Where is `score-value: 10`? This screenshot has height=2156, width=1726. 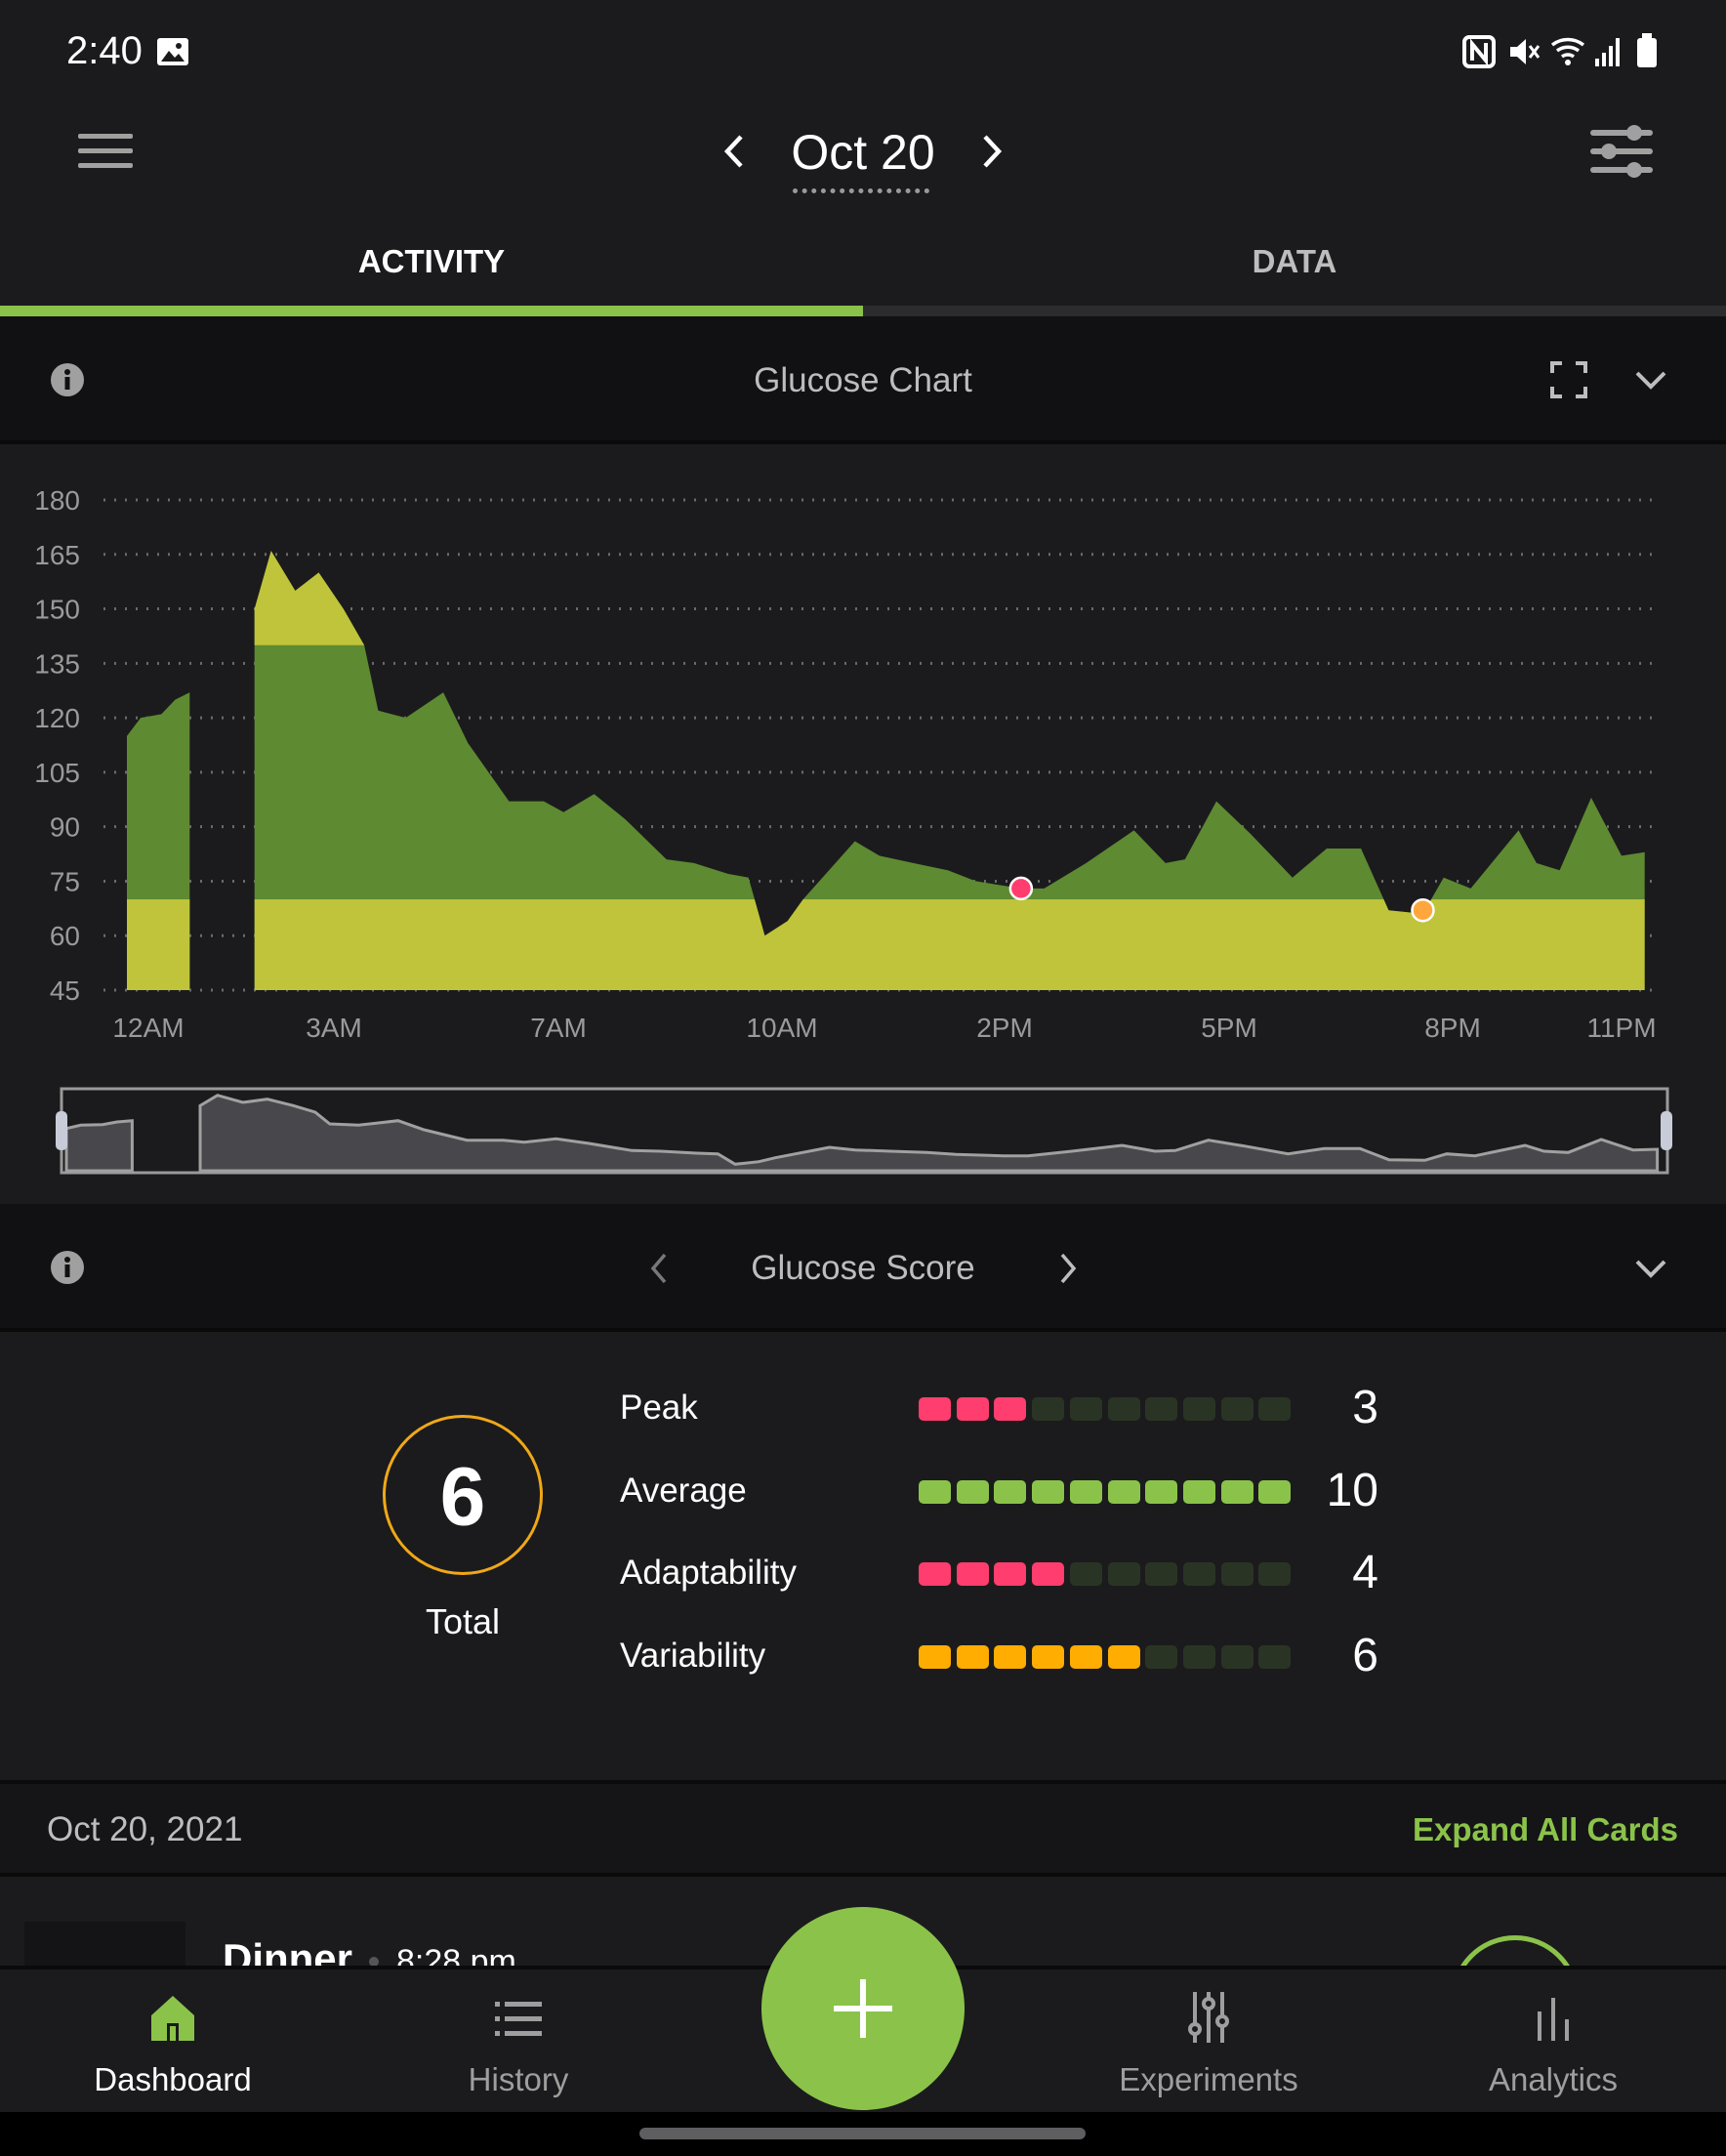
score-value: 10 is located at coordinates (1352, 1491).